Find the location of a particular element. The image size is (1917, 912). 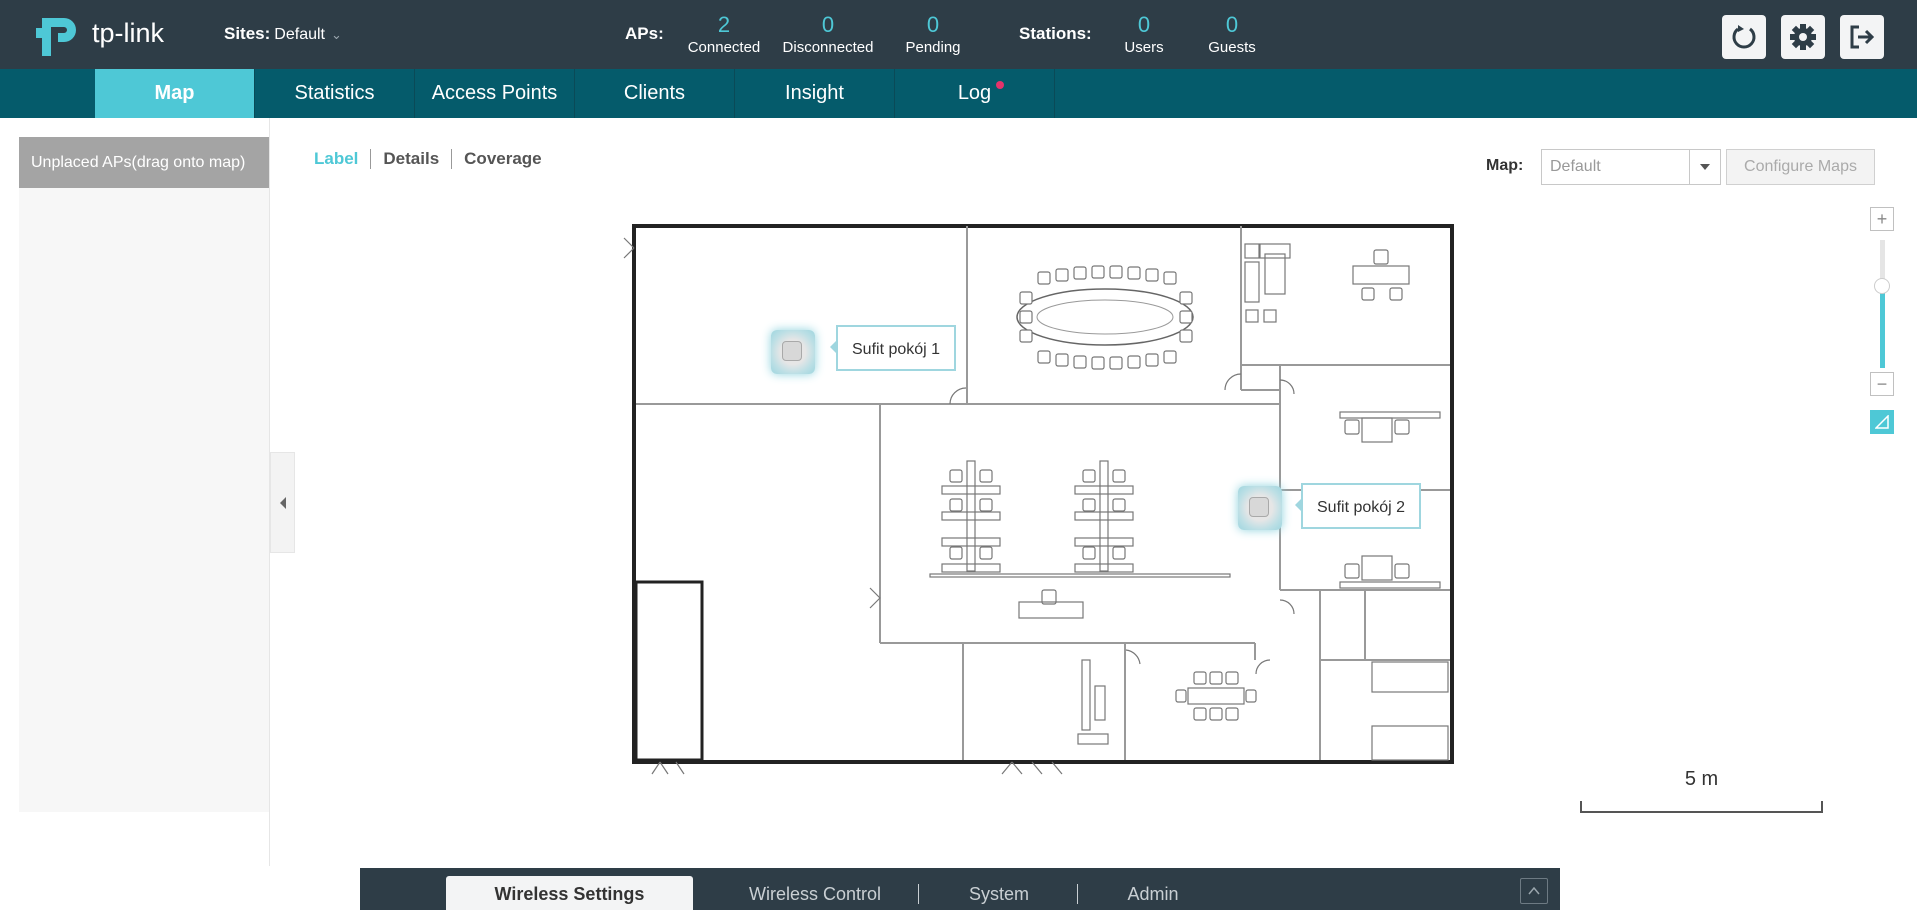

tab-access-points: Access Points is located at coordinates (495, 93).